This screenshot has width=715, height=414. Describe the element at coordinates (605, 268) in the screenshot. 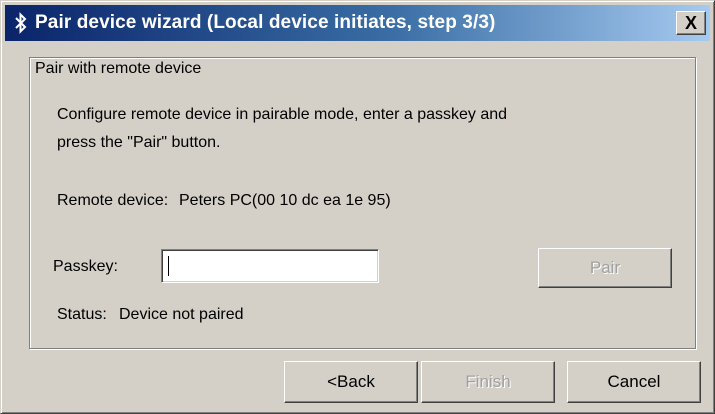

I see `pair-button: Pair` at that location.